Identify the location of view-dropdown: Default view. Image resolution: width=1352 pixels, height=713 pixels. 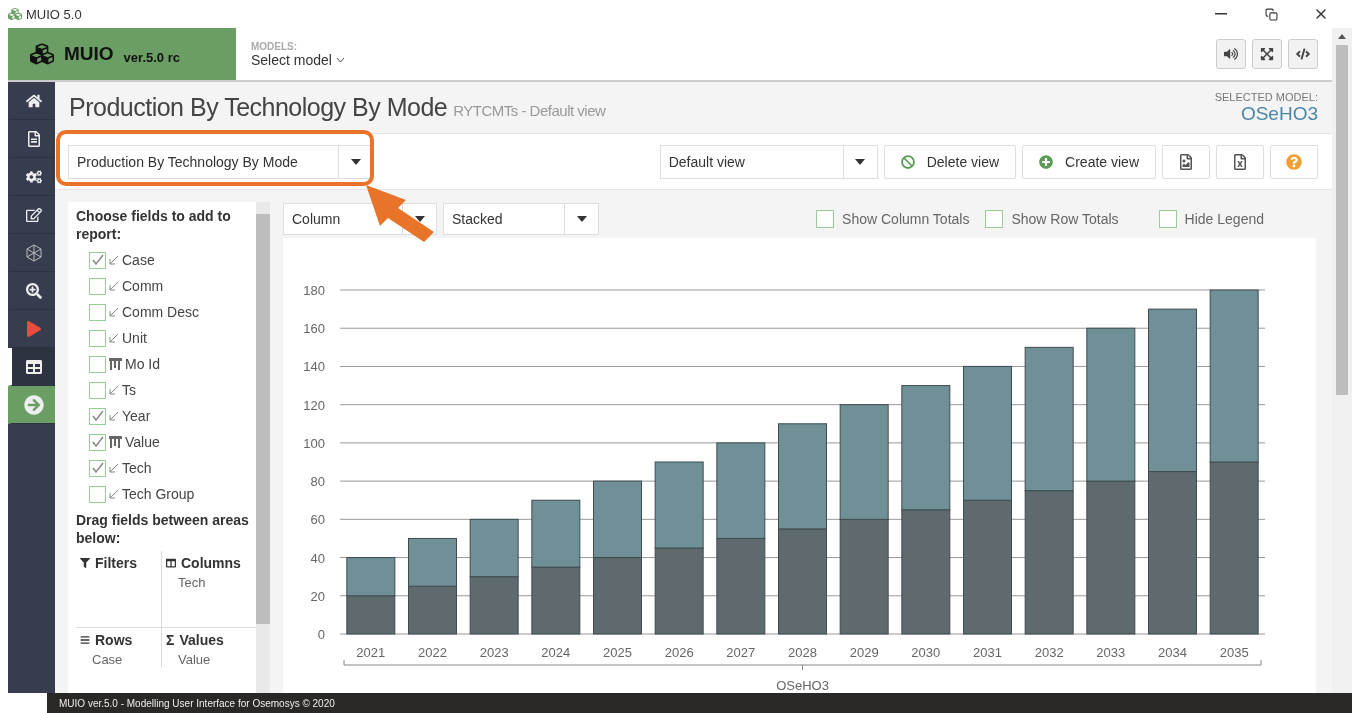
(768, 161).